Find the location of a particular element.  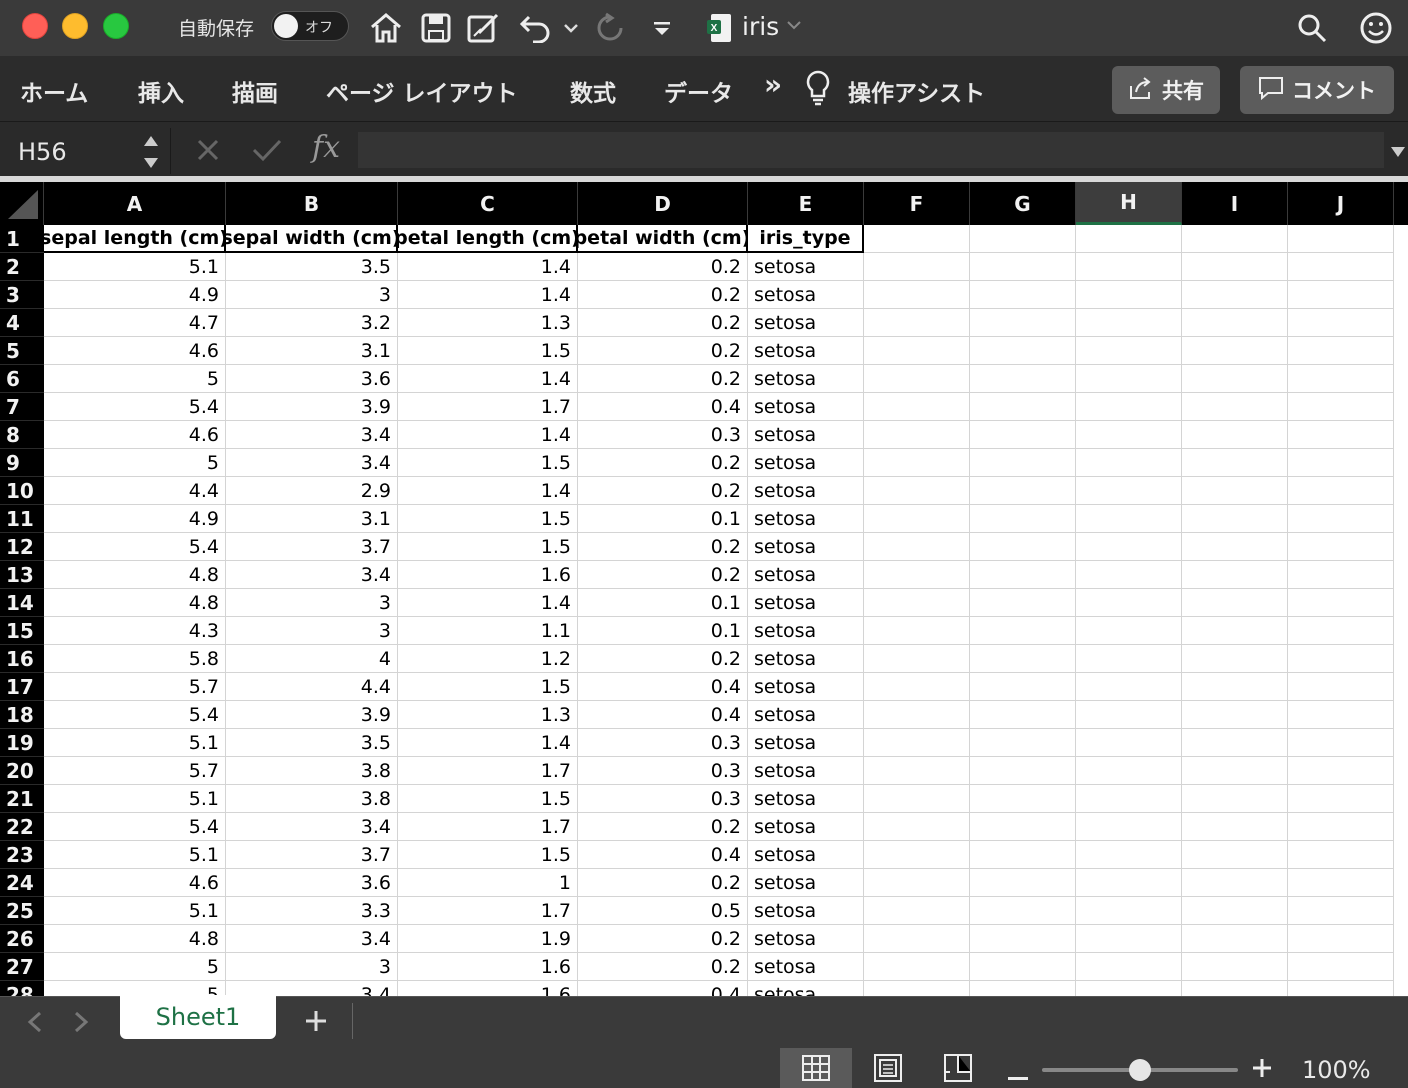

row-header: 23 is located at coordinates (22, 855).